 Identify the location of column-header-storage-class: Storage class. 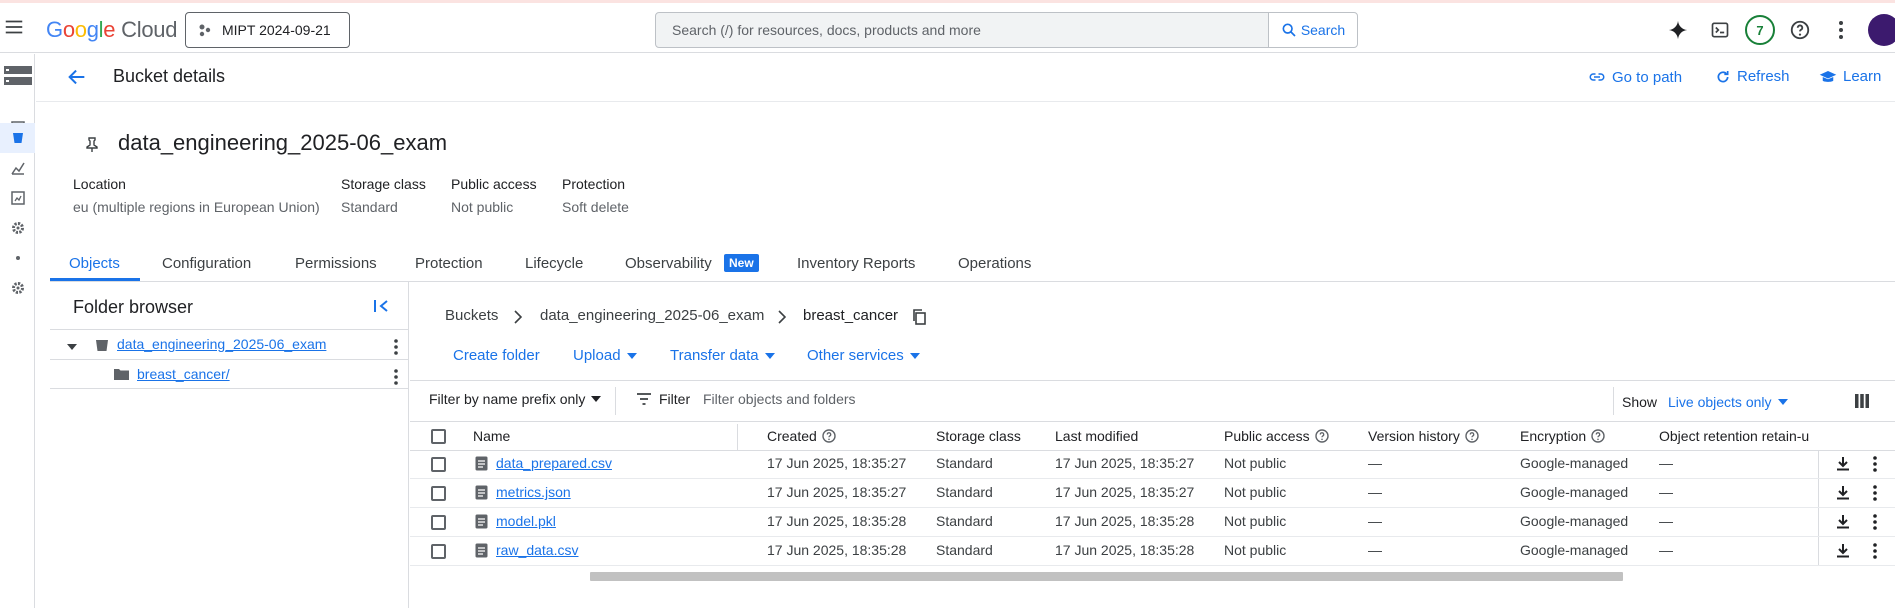
(978, 436).